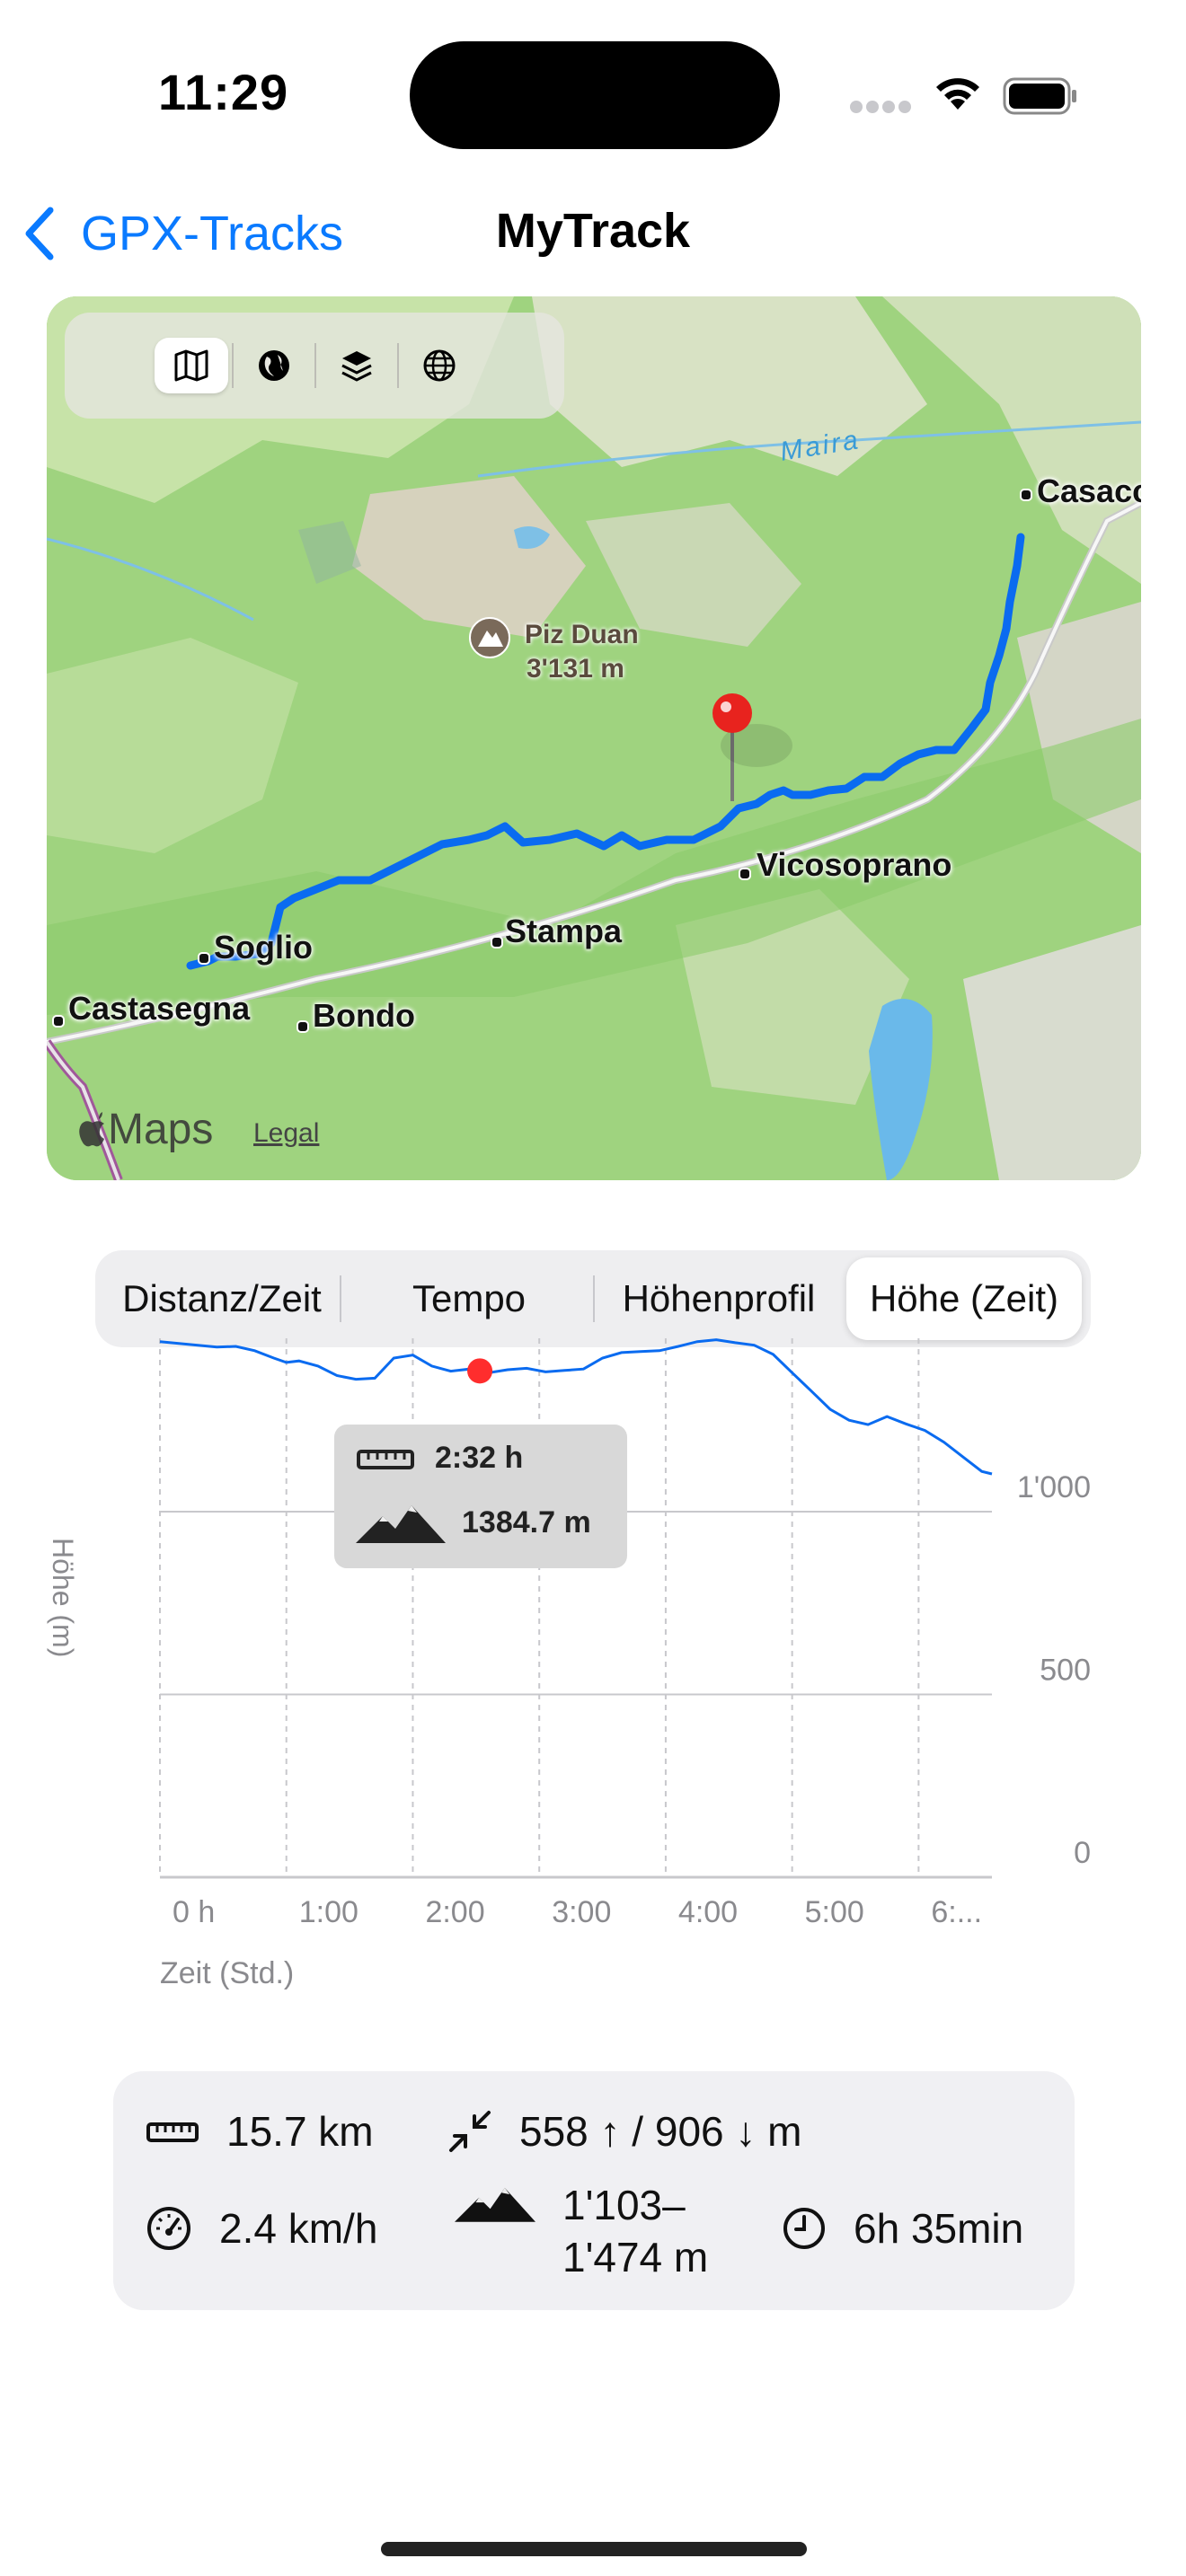 This screenshot has height=2576, width=1186. I want to click on y-axis-title: Höhe (m), so click(63, 1598).